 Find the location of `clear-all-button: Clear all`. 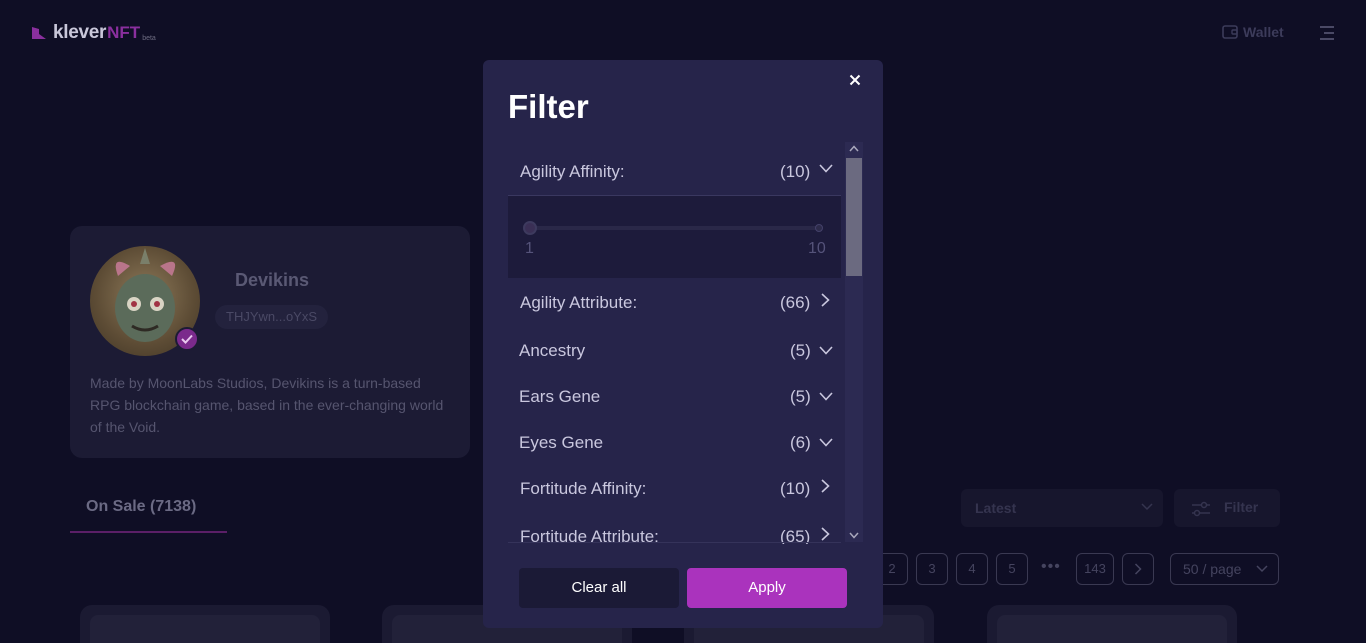

clear-all-button: Clear all is located at coordinates (599, 588).